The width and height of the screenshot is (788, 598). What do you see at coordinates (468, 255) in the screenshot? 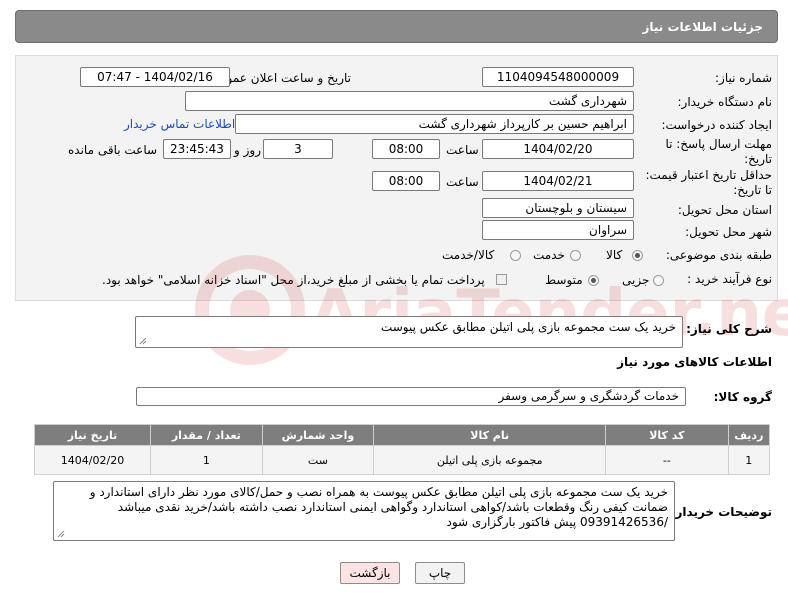
I see `category-option-goods-service: کالا/خدمت` at bounding box center [468, 255].